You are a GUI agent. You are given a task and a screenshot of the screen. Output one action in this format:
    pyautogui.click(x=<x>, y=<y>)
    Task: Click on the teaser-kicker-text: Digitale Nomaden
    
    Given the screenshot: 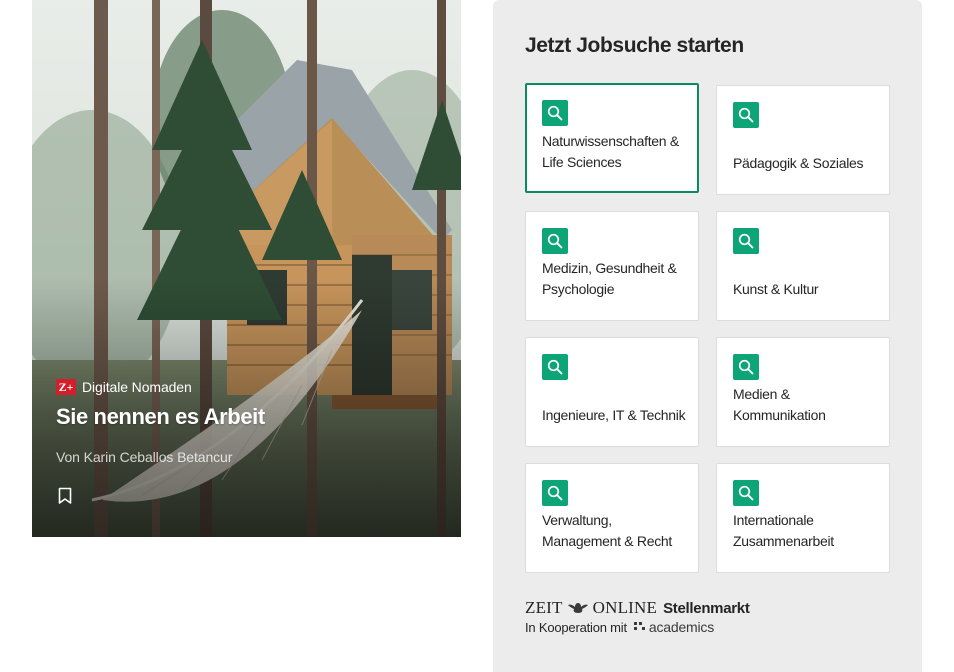 What is the action you would take?
    pyautogui.click(x=137, y=387)
    